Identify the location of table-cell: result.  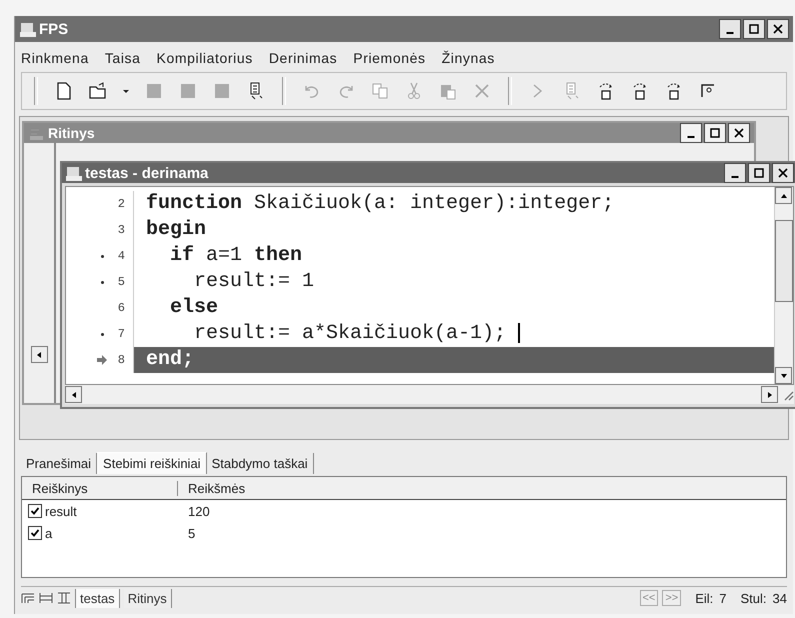
(61, 511).